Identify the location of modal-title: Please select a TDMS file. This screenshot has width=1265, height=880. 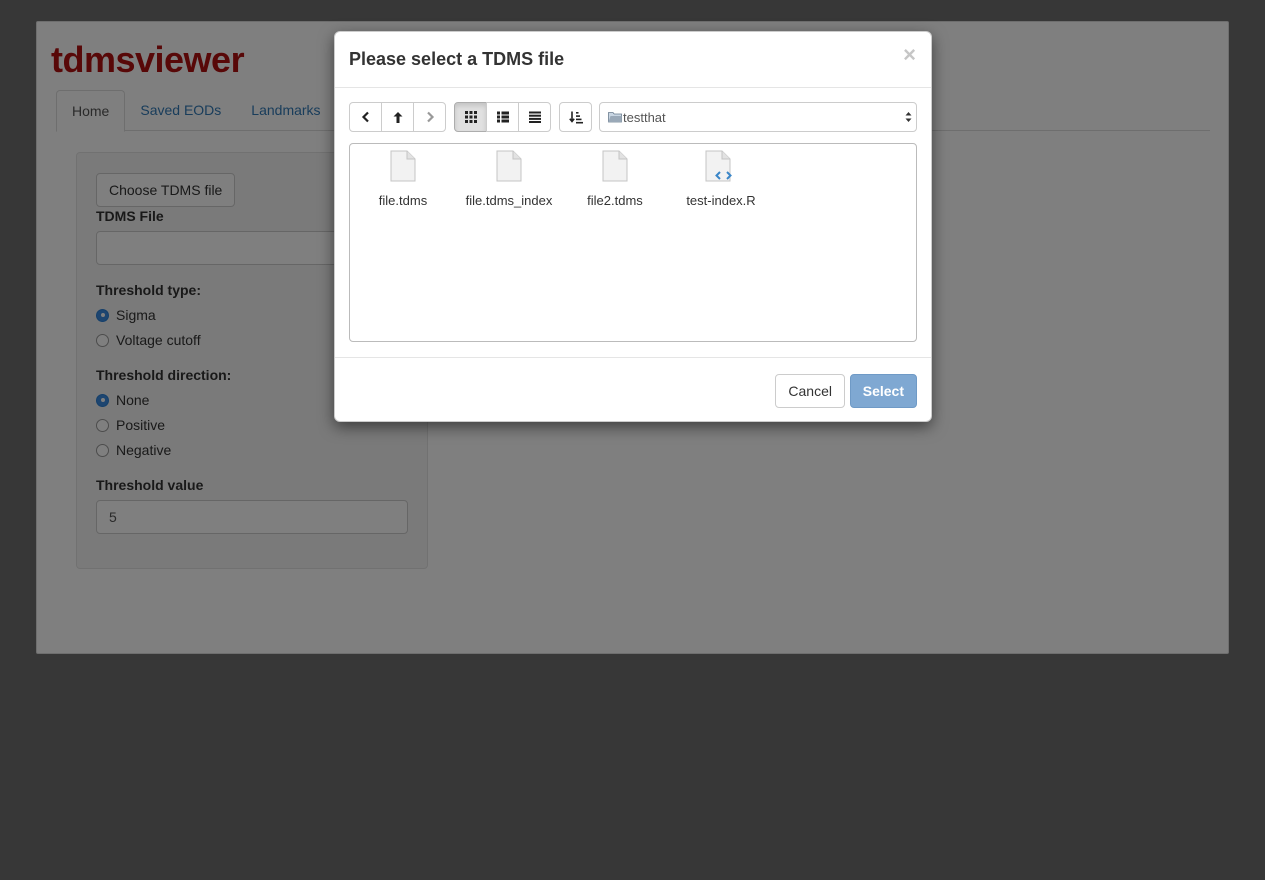
(457, 59).